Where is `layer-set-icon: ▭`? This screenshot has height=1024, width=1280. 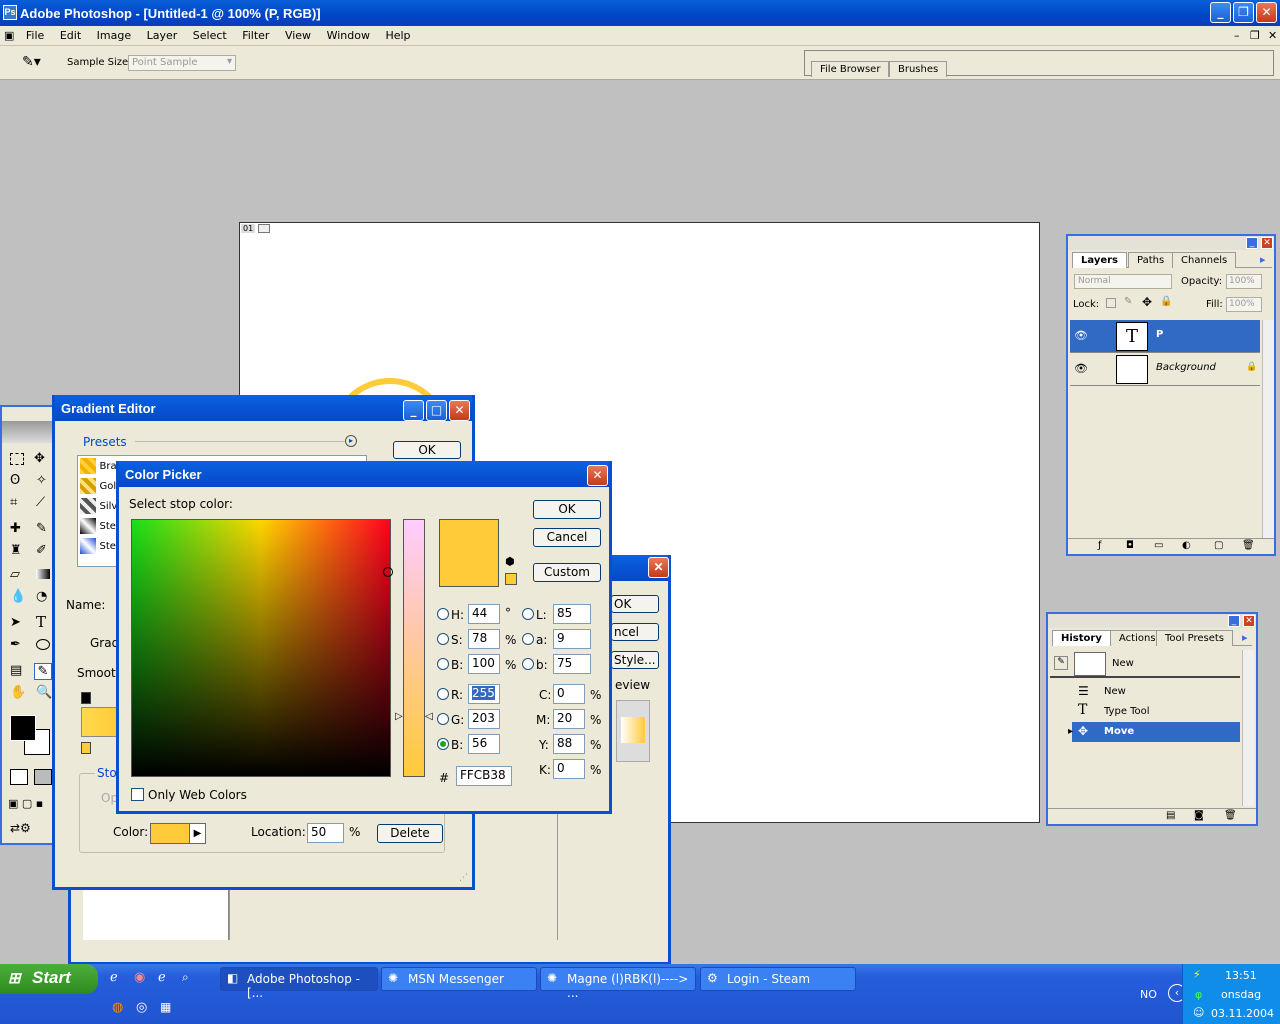
layer-set-icon: ▭ is located at coordinates (1158, 545).